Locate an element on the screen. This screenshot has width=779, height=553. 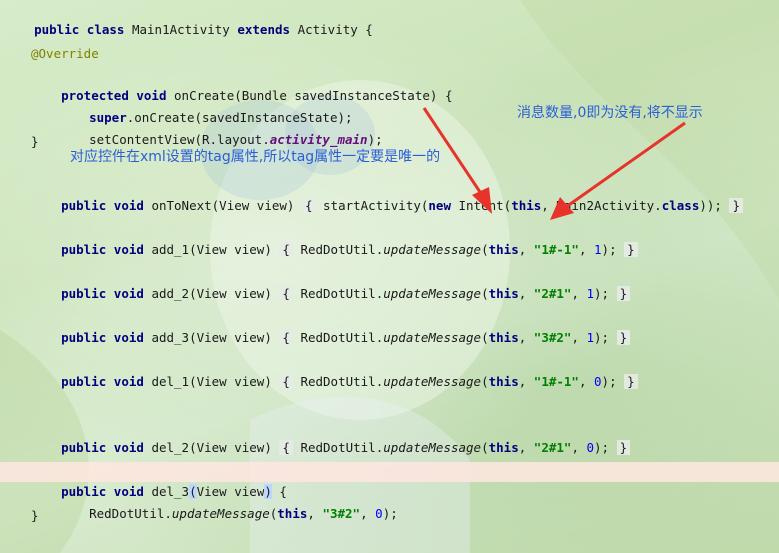
code-line-setcontentview: setContentView(R.layout.activity_main); is located at coordinates (221, 128).